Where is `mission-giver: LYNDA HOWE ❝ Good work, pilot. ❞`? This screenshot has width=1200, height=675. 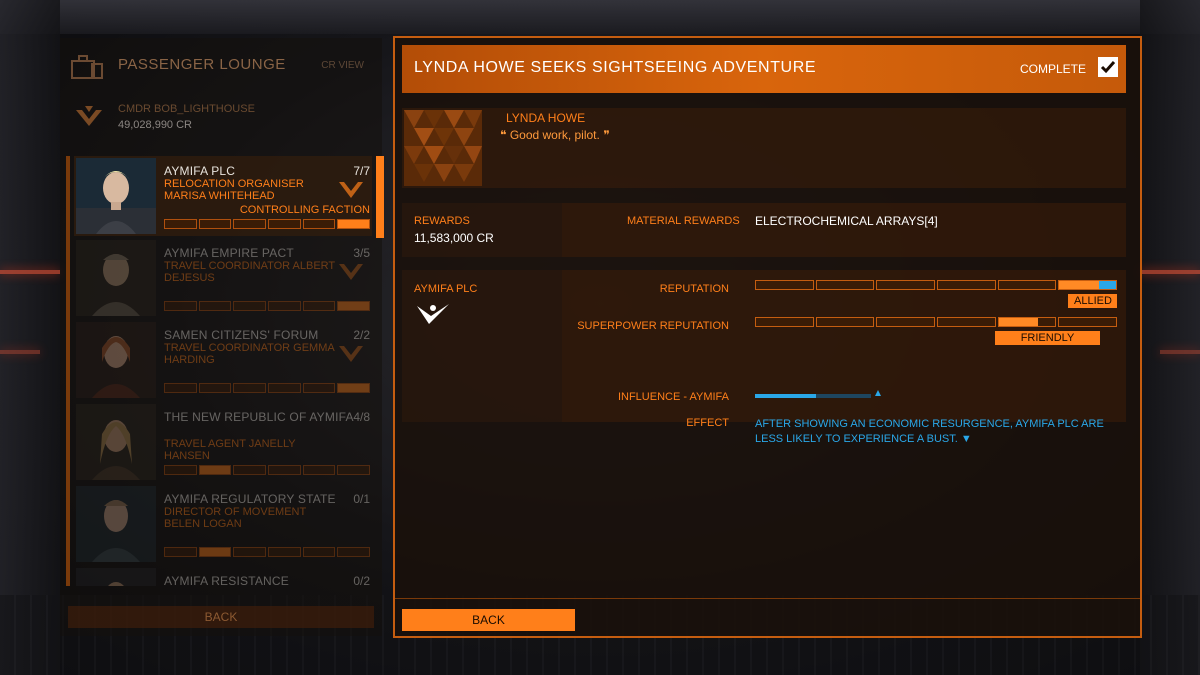 mission-giver: LYNDA HOWE ❝ Good work, pilot. ❞ is located at coordinates (764, 148).